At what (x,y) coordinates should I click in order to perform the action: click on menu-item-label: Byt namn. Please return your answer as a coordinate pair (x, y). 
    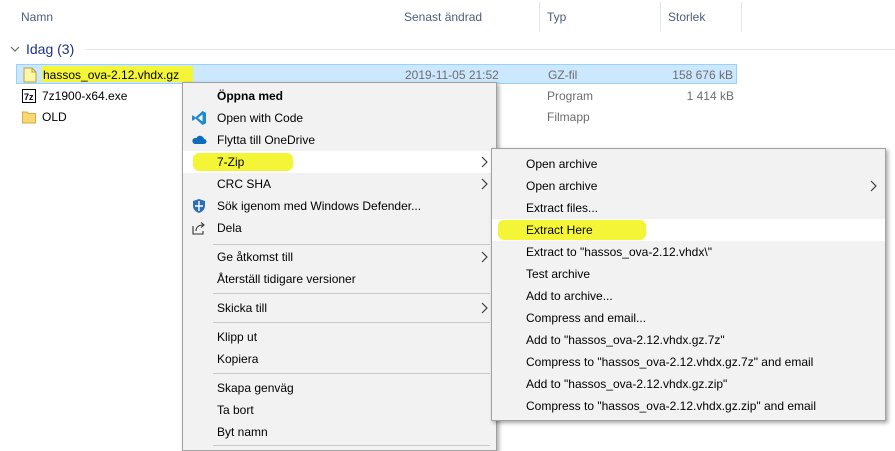
    Looking at the image, I should click on (242, 432).